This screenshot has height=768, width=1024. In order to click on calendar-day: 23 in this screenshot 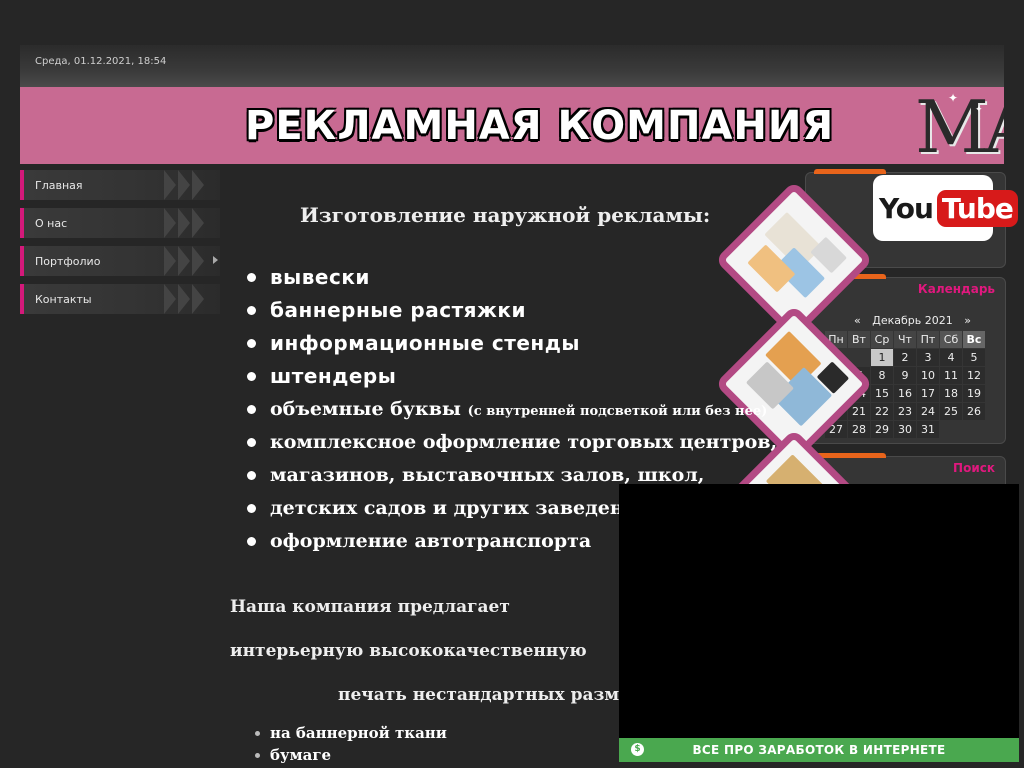, I will do `click(905, 411)`.